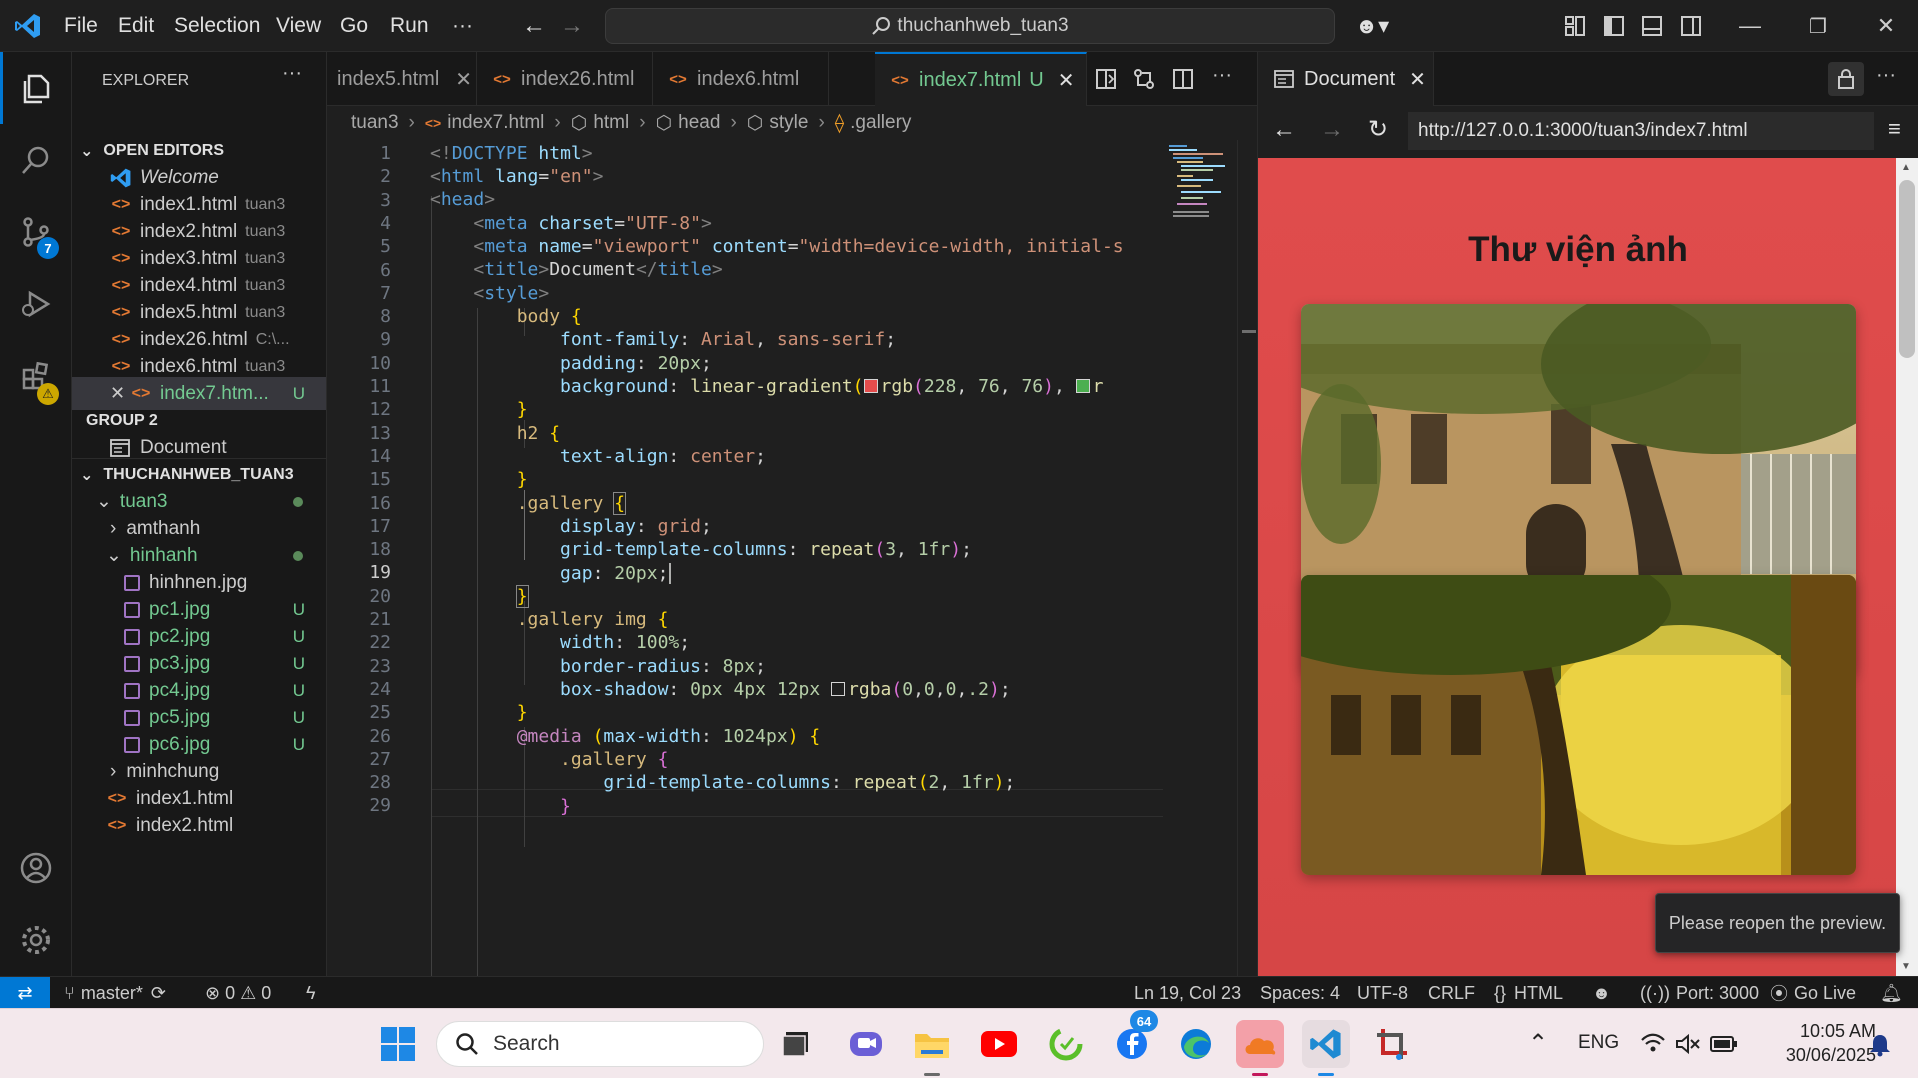 Image resolution: width=1918 pixels, height=1078 pixels. What do you see at coordinates (1144, 79) in the screenshot?
I see `open-changes-icon` at bounding box center [1144, 79].